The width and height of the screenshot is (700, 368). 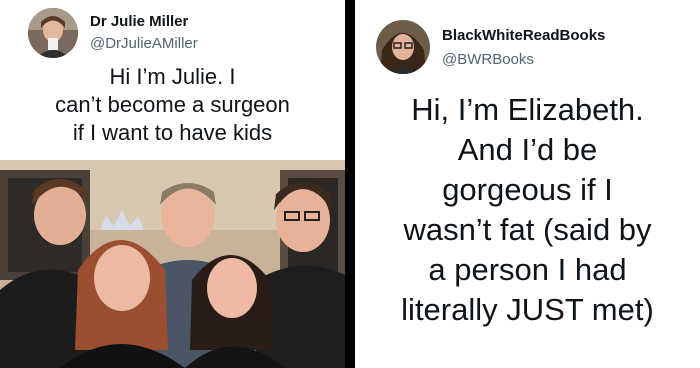 I want to click on right-text-line: And I’d be, so click(x=527, y=149).